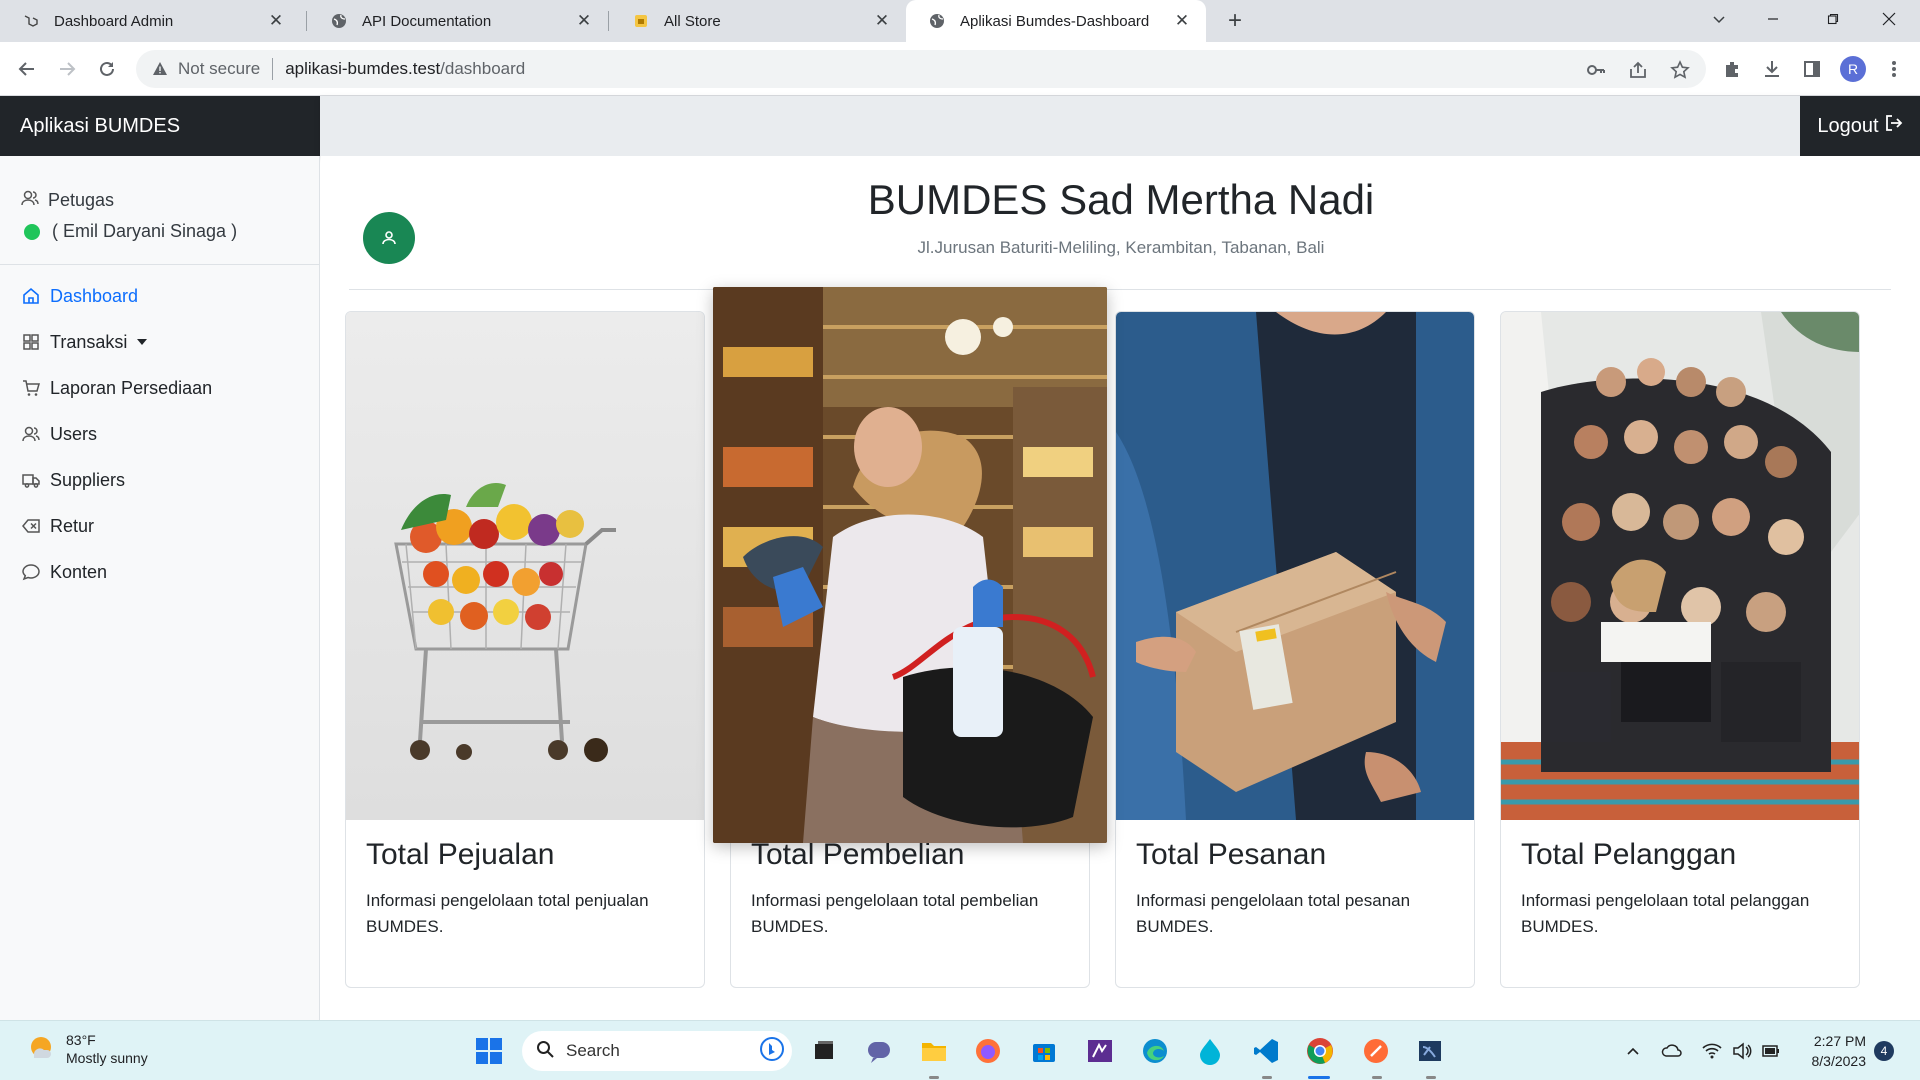 This screenshot has height=1080, width=1920. What do you see at coordinates (67, 69) in the screenshot?
I see `forward-button` at bounding box center [67, 69].